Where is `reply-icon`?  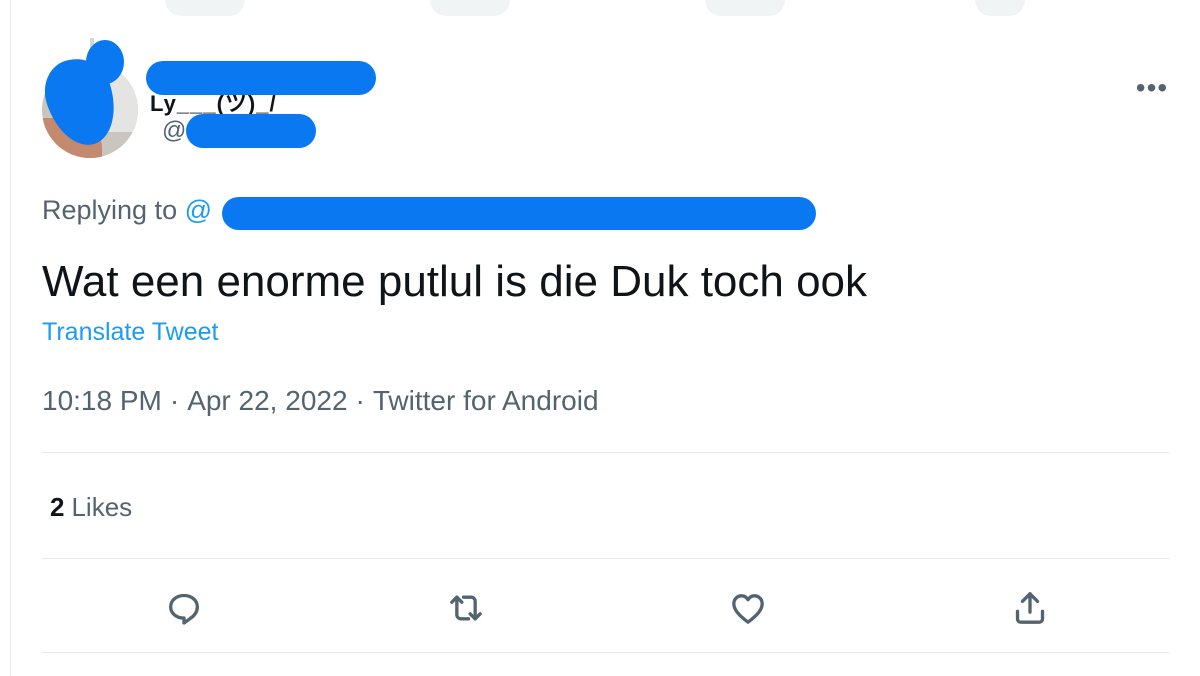
reply-icon is located at coordinates (184, 609).